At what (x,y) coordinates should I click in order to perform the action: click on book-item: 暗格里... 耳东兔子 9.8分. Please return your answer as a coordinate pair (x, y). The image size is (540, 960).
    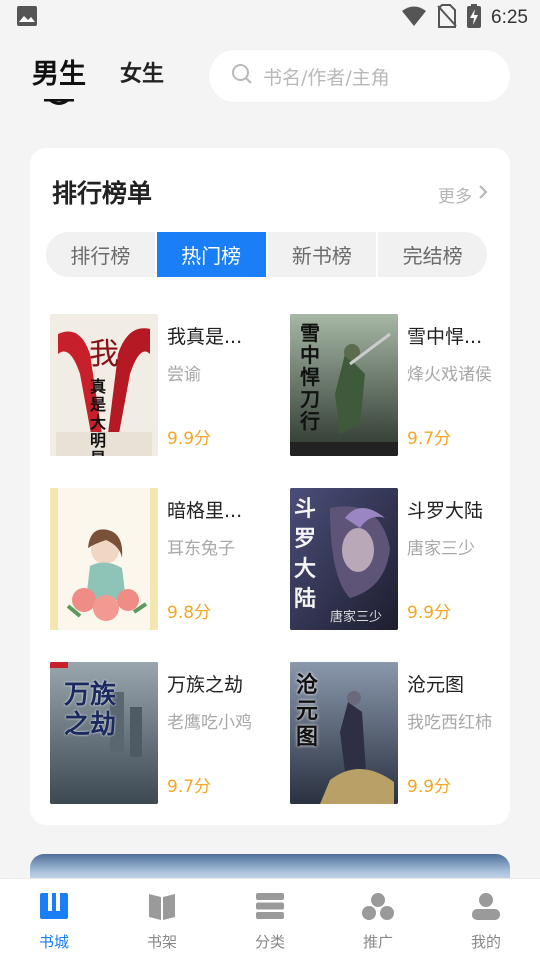
    Looking at the image, I should click on (155, 560).